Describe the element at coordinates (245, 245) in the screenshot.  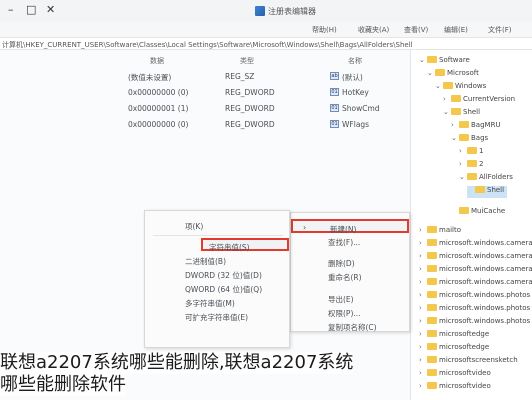
I see `menu-item-string-value: 字符串值(S)` at that location.